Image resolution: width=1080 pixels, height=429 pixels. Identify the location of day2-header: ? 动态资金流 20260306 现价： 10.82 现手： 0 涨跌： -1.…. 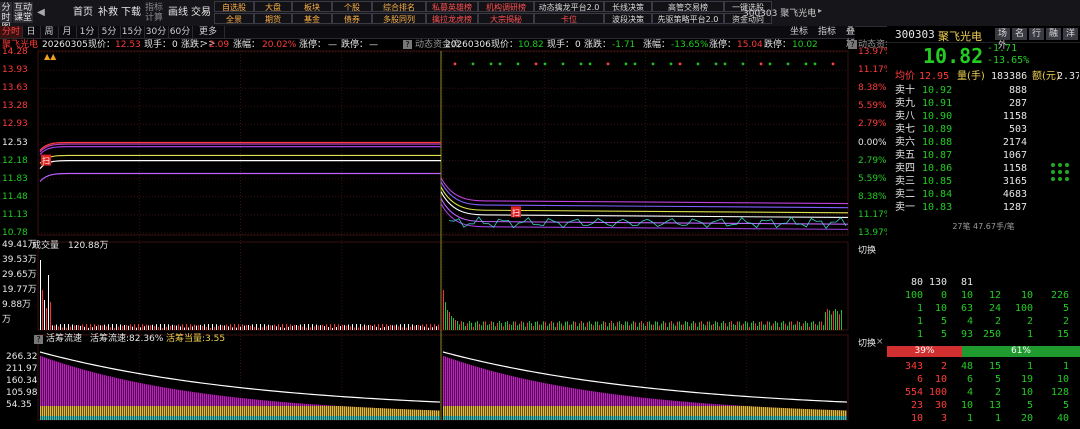
(653, 45).